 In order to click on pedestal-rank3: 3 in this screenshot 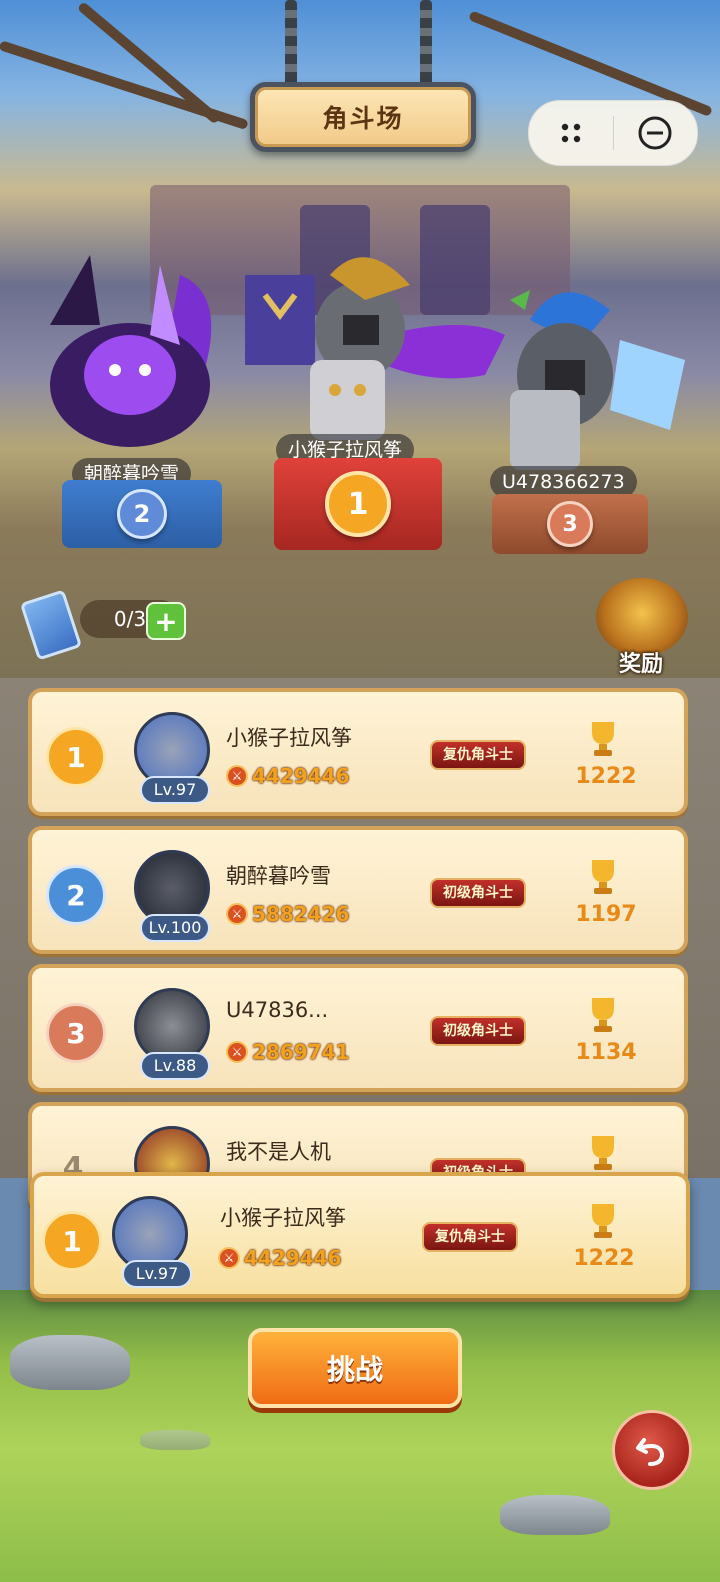, I will do `click(570, 524)`.